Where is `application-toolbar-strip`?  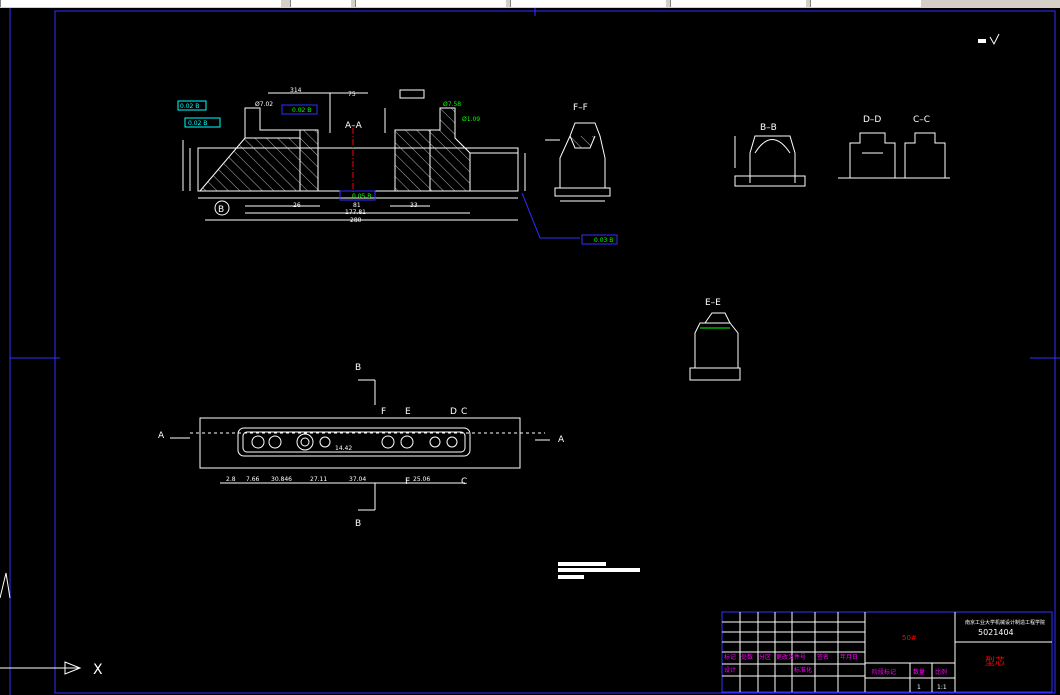
application-toolbar-strip is located at coordinates (530, 4).